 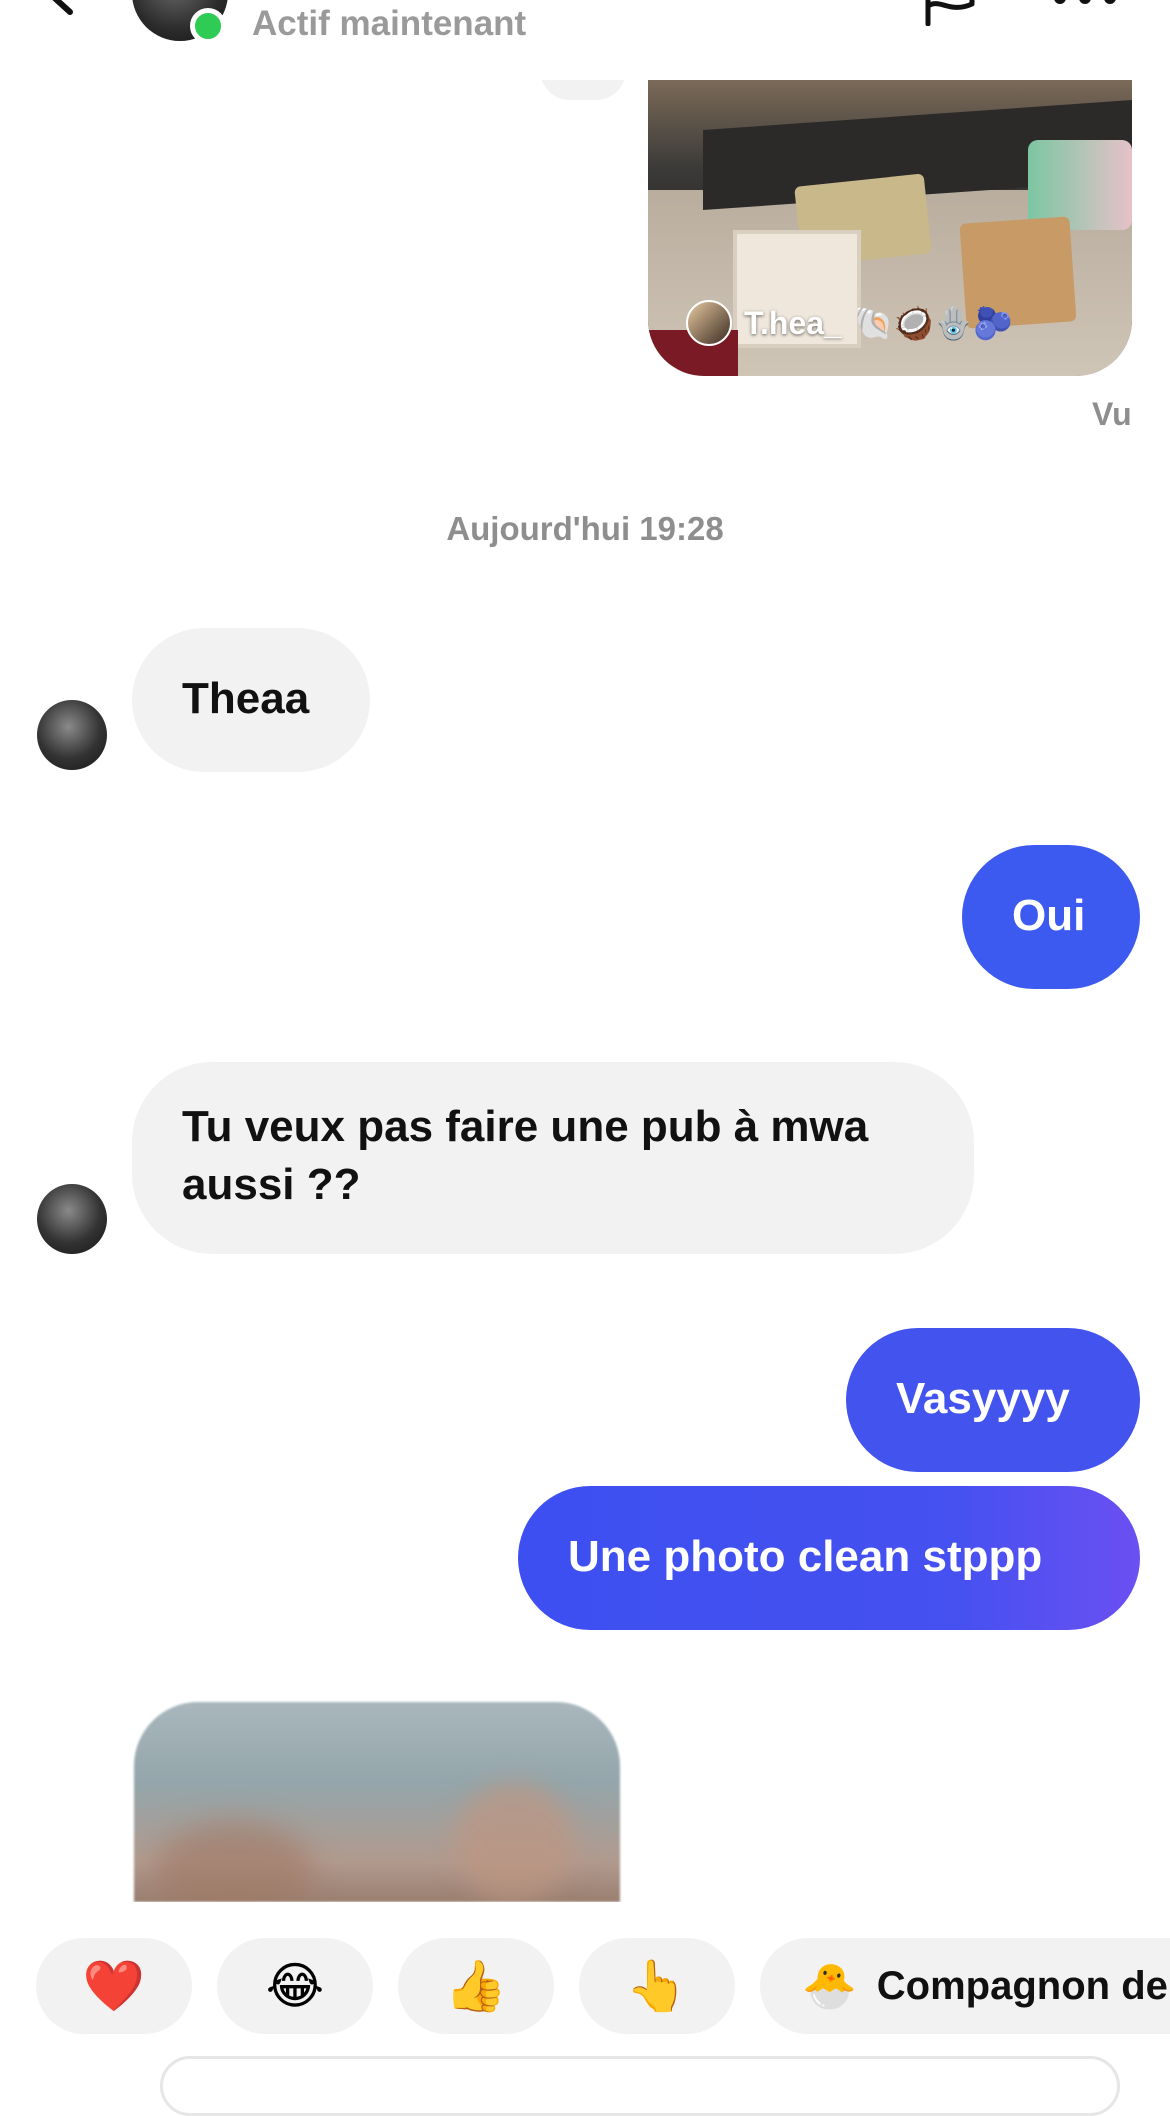 I want to click on suggestion-chip: 🐣 Compagnon de, so click(x=965, y=1986).